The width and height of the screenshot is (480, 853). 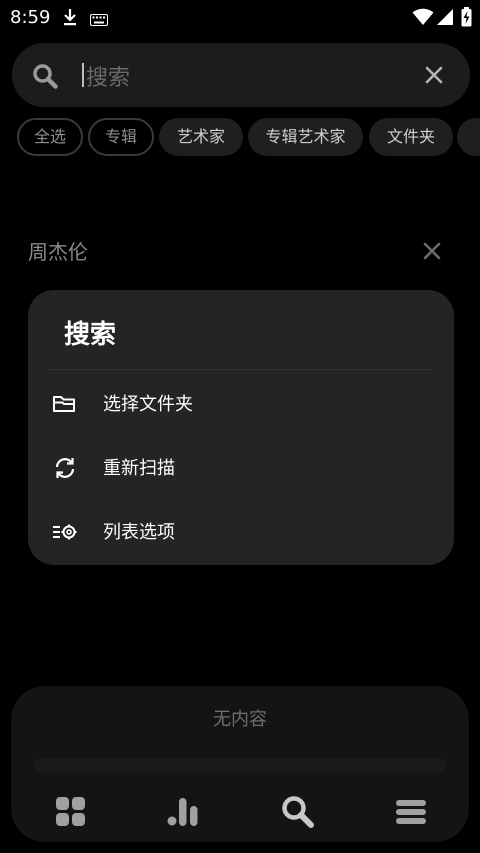 I want to click on chip-artist: 艺术家, so click(x=201, y=137).